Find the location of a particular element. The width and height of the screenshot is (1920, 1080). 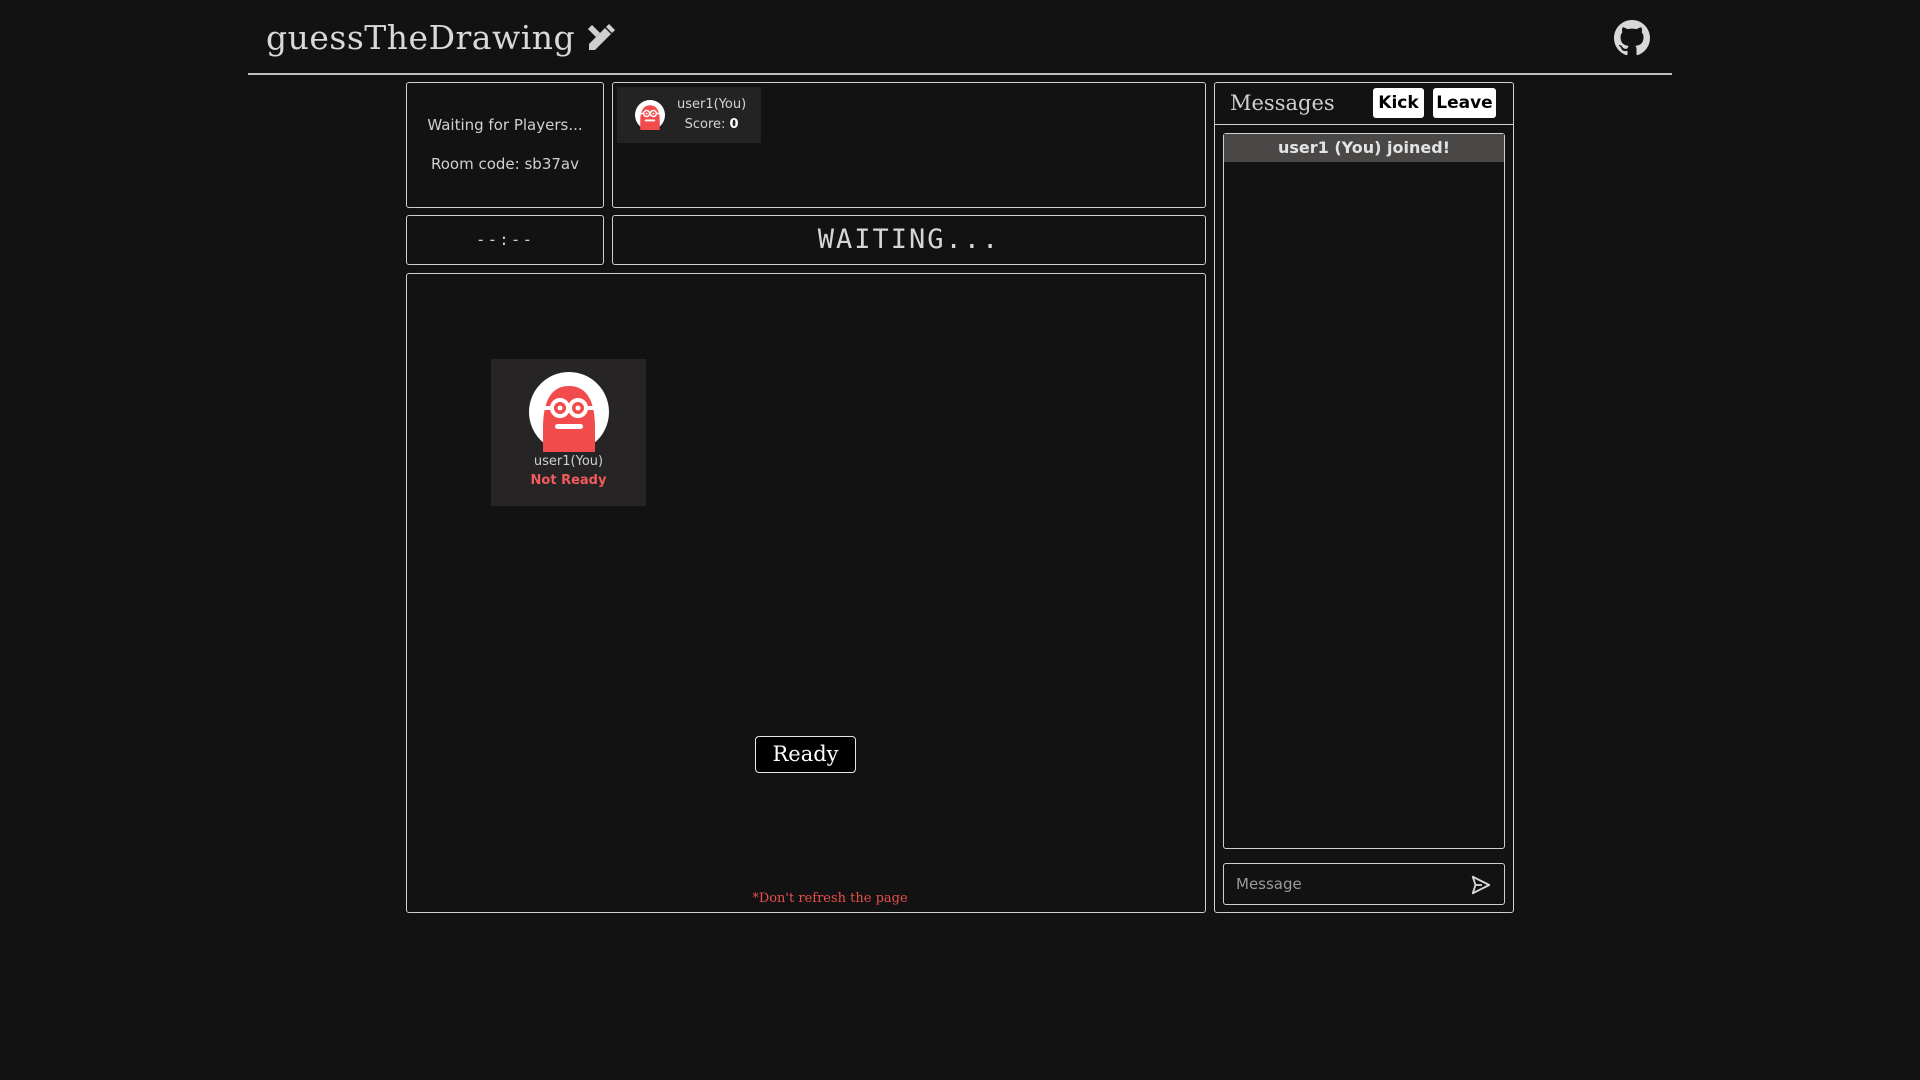

messages-panel: Messages Kick Leave user1 (You) joined! is located at coordinates (1364, 497).